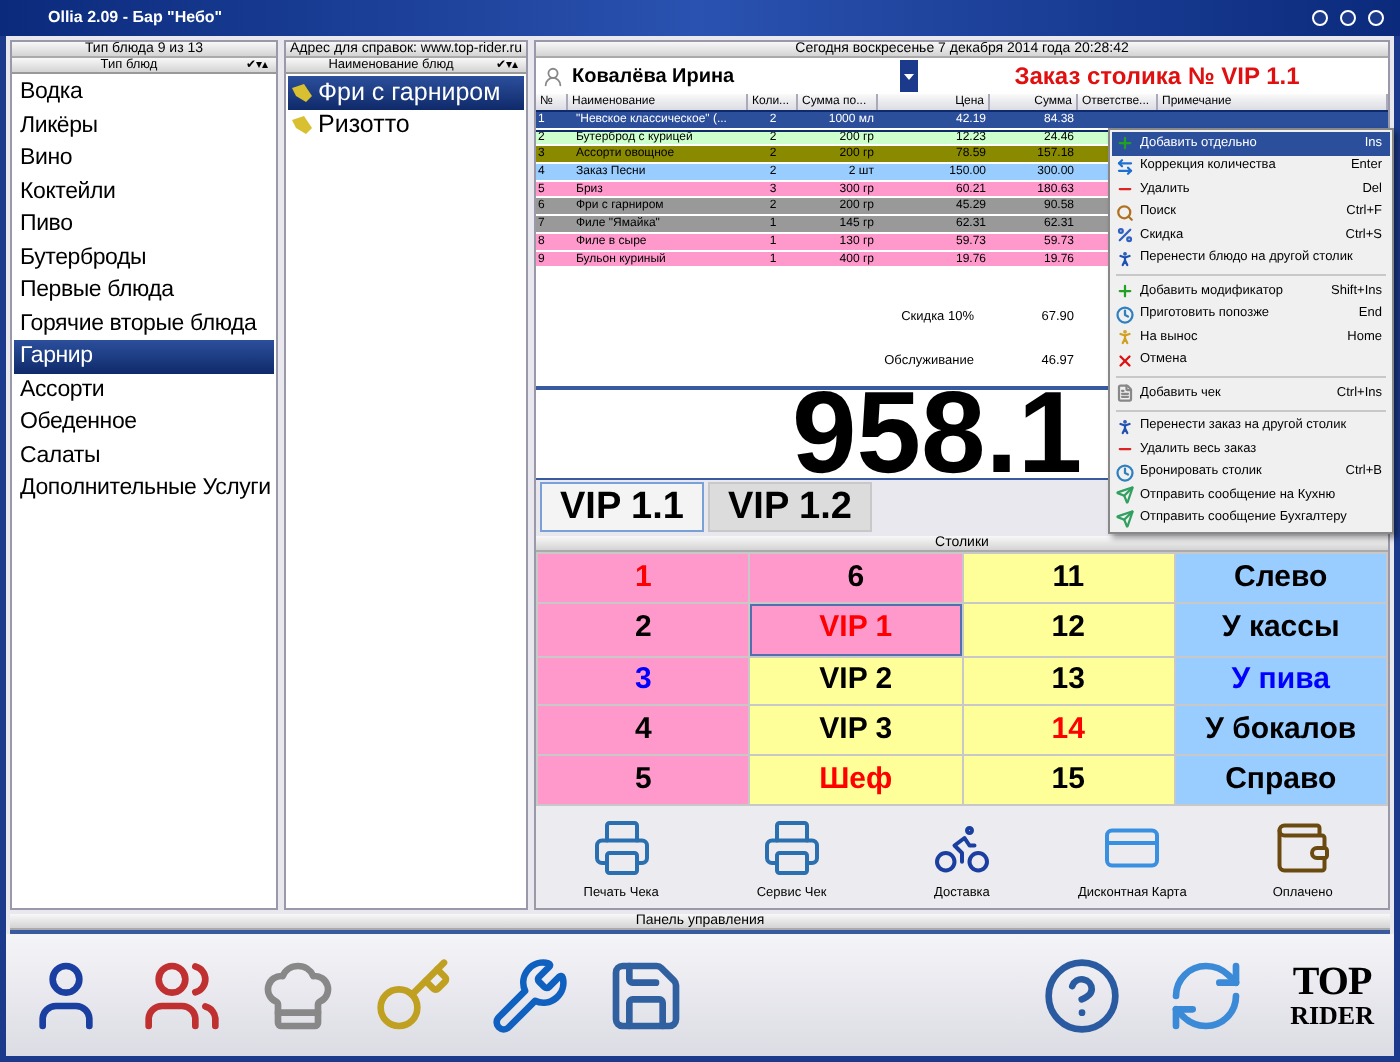 This screenshot has width=1400, height=1062. Describe the element at coordinates (643, 780) in the screenshot. I see `table-button: 5` at that location.